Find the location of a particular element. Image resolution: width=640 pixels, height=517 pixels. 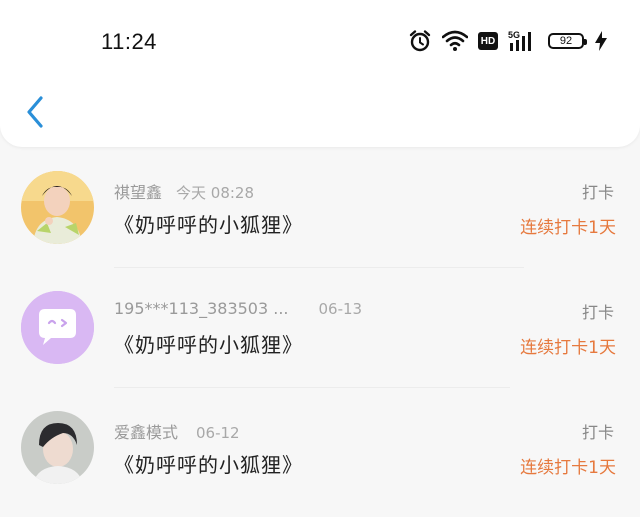

item-meta: 195***113_383503 ... 06-13 is located at coordinates (238, 308).